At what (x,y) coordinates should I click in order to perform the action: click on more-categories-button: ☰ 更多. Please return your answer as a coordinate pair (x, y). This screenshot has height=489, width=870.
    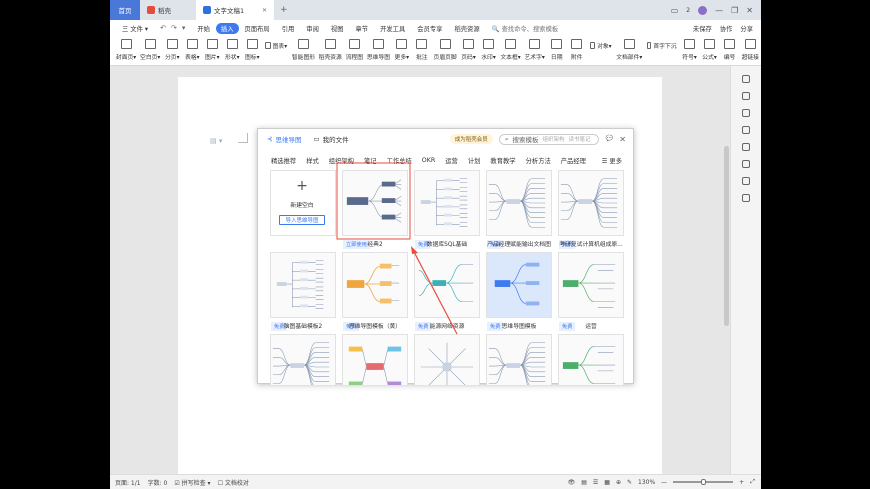
    Looking at the image, I should click on (612, 160).